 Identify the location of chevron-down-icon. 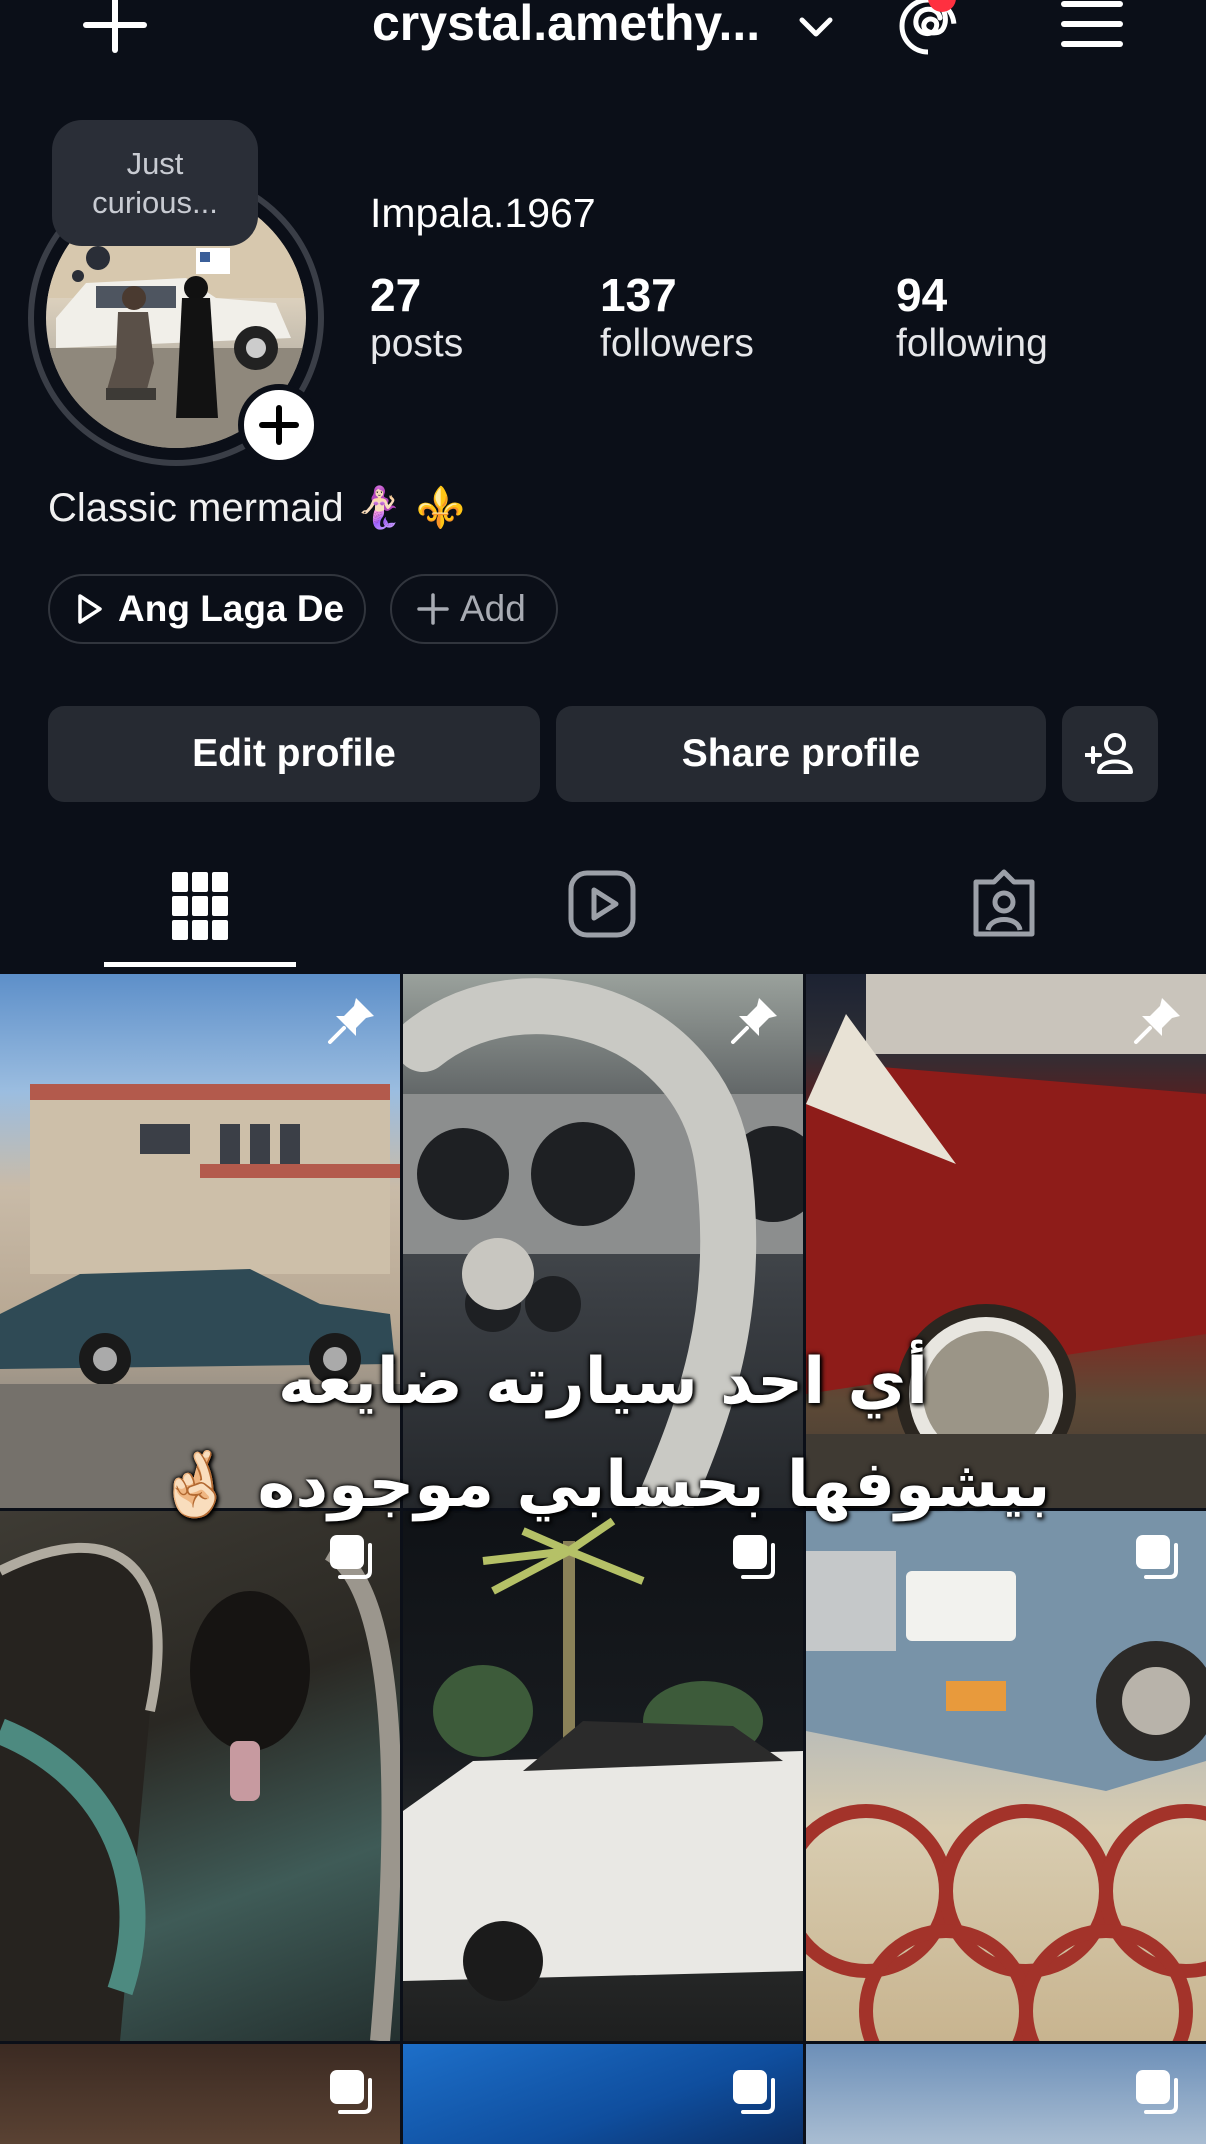
(816, 28).